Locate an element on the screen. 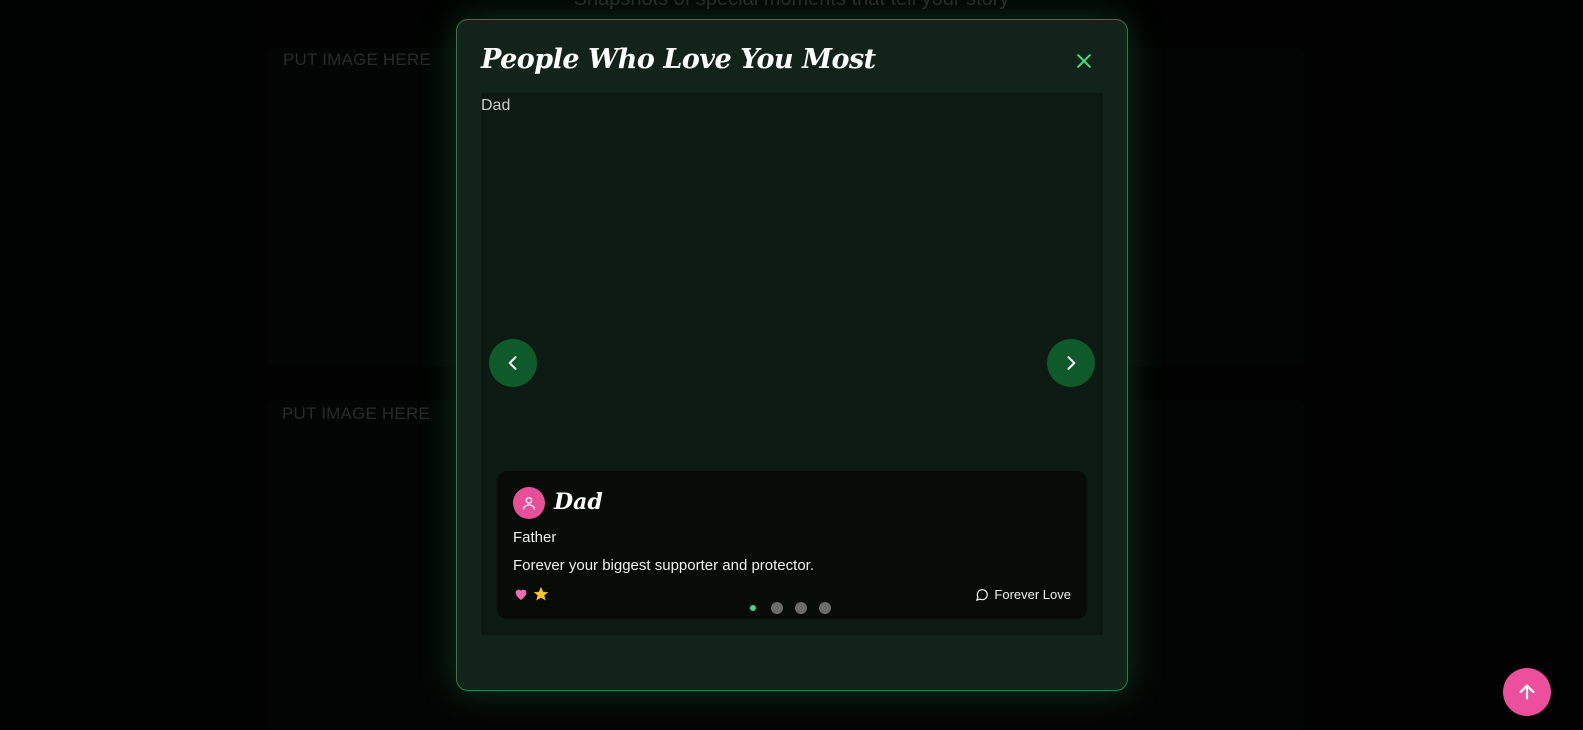 The height and width of the screenshot is (730, 1583). forever-love-tag: Forever Love is located at coordinates (1023, 594).